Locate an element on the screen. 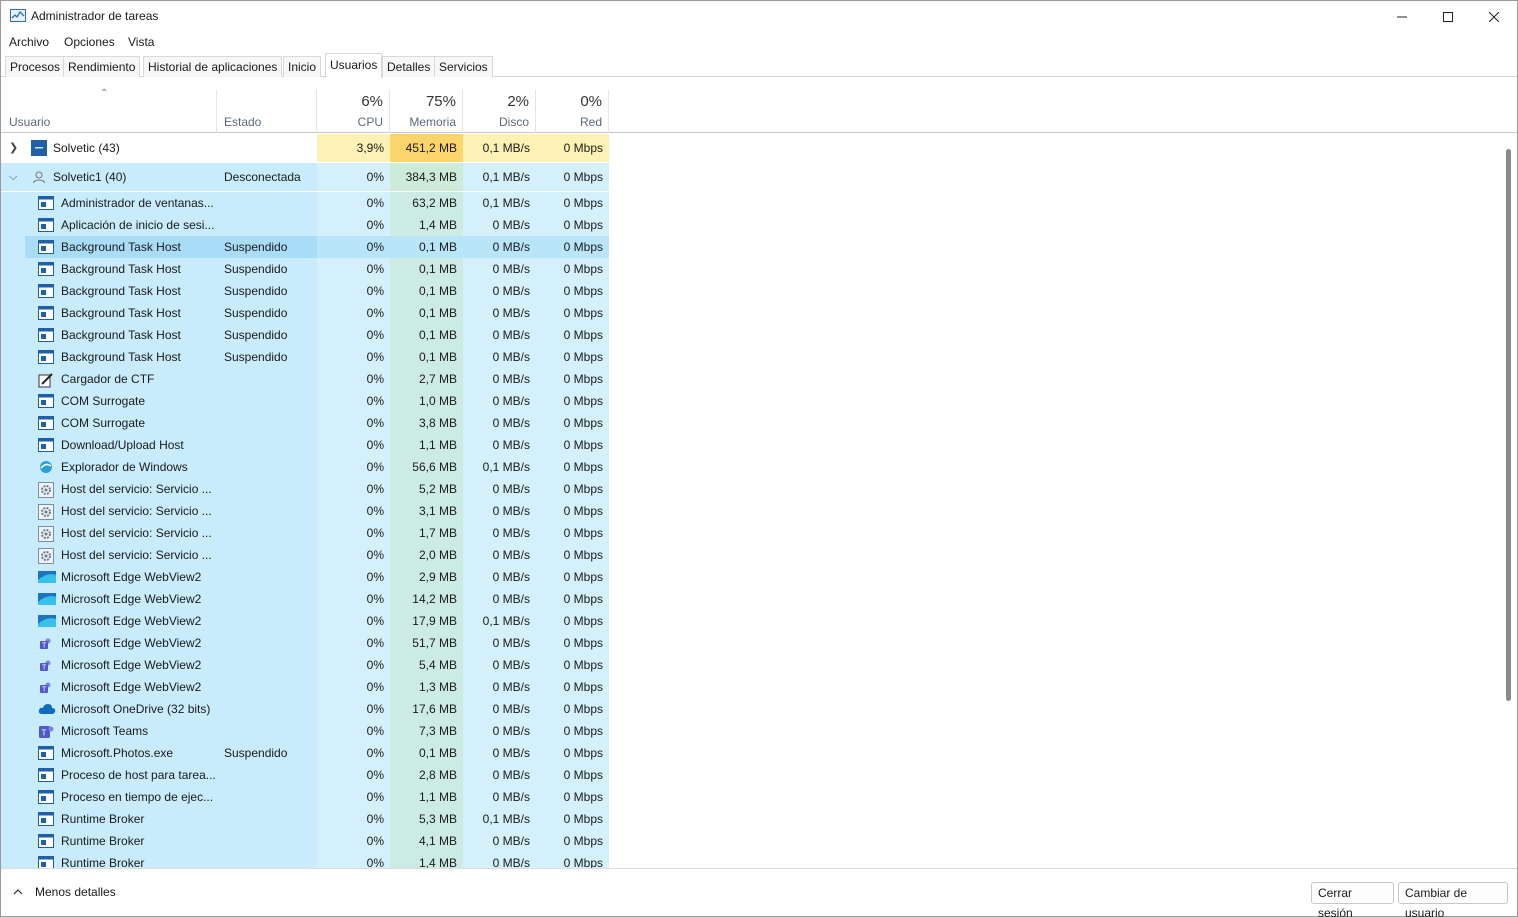 Image resolution: width=1518 pixels, height=917 pixels. switch-user-button: Cambiar de usuario is located at coordinates (1453, 899).